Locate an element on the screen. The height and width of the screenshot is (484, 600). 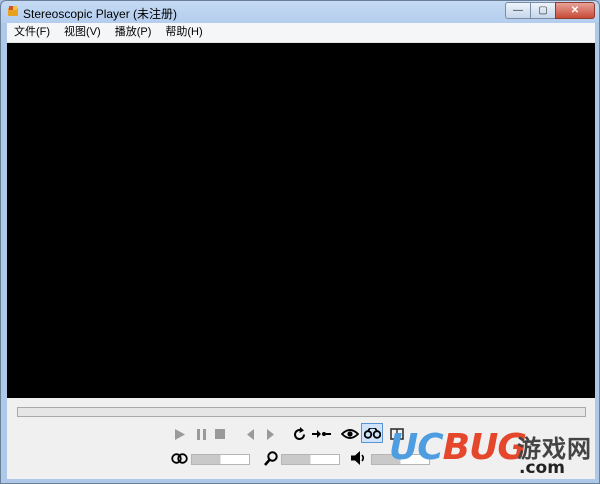
previous-frame-icon is located at coordinates (250, 434).